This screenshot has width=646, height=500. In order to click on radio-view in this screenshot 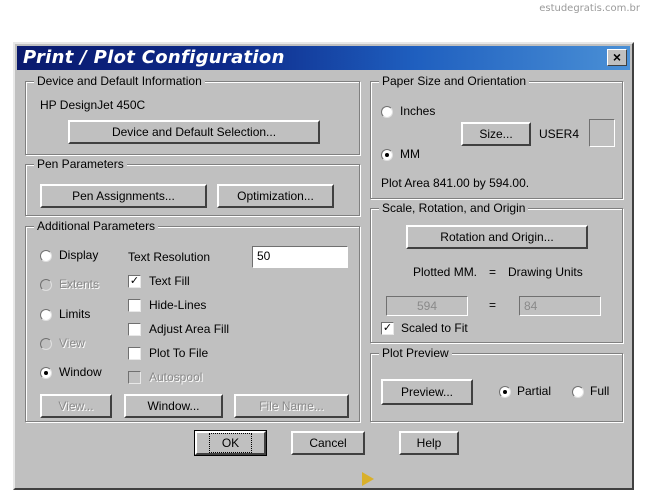, I will do `click(46, 344)`.